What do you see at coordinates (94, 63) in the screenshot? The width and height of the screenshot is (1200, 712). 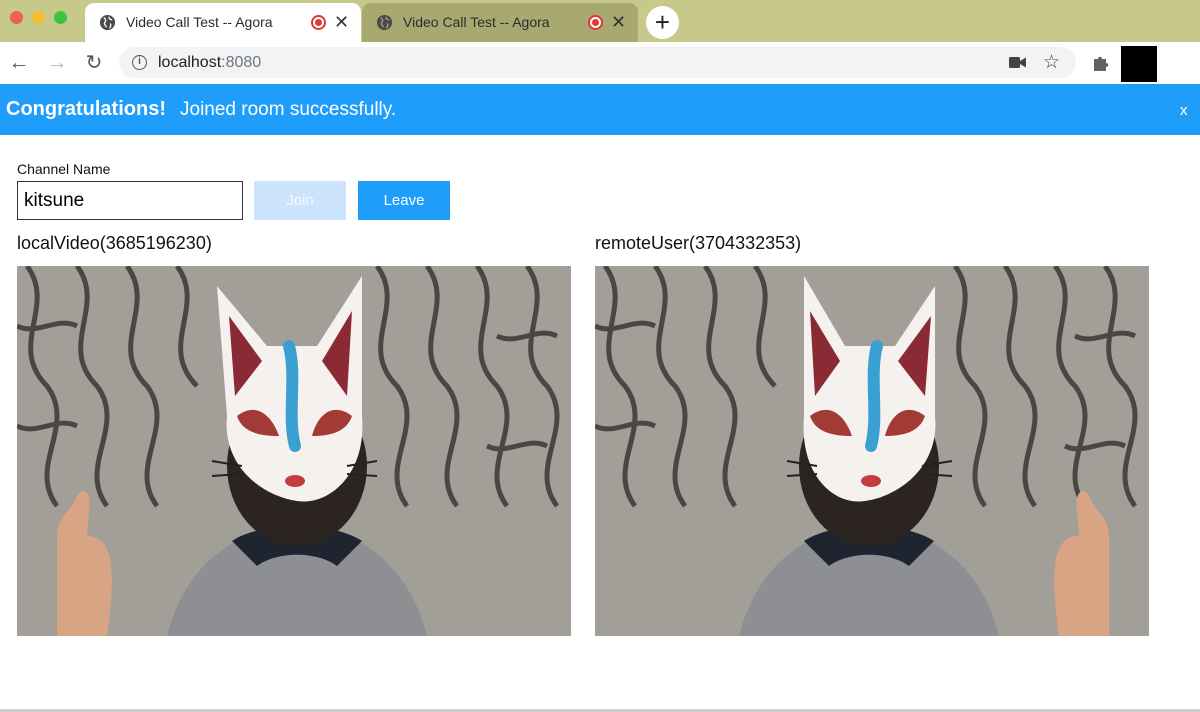 I see `reload-icon: ↻` at bounding box center [94, 63].